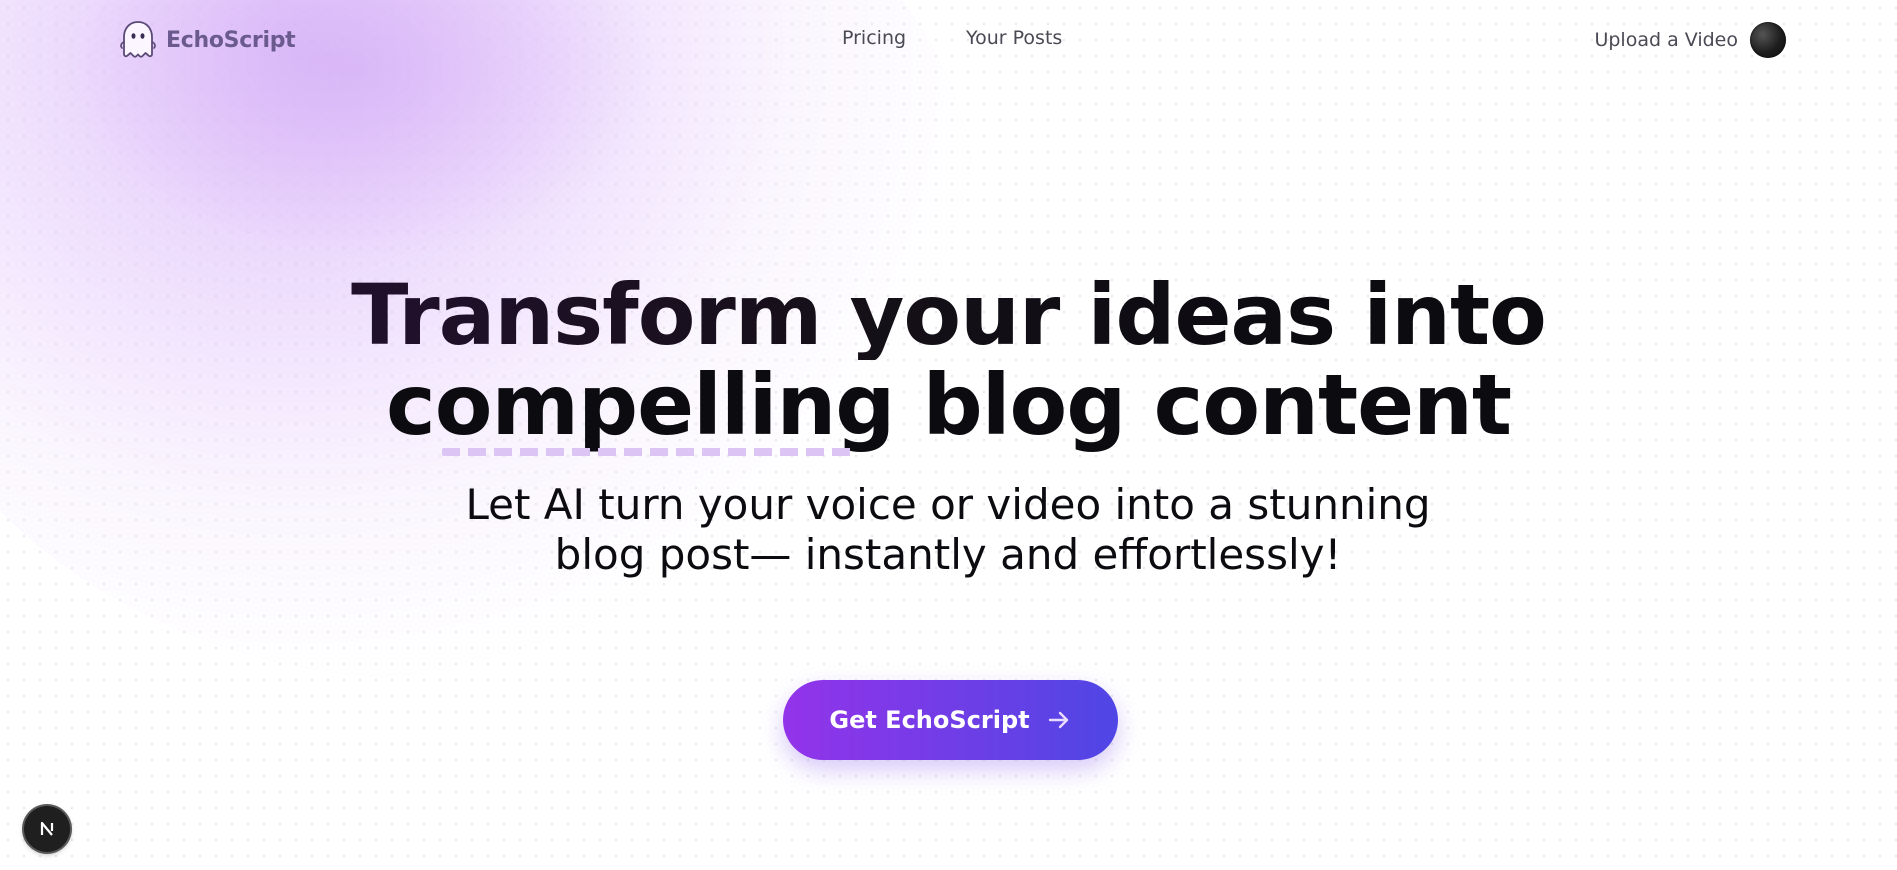 The image size is (1897, 870). Describe the element at coordinates (1768, 40) in the screenshot. I see `user-avatar` at that location.